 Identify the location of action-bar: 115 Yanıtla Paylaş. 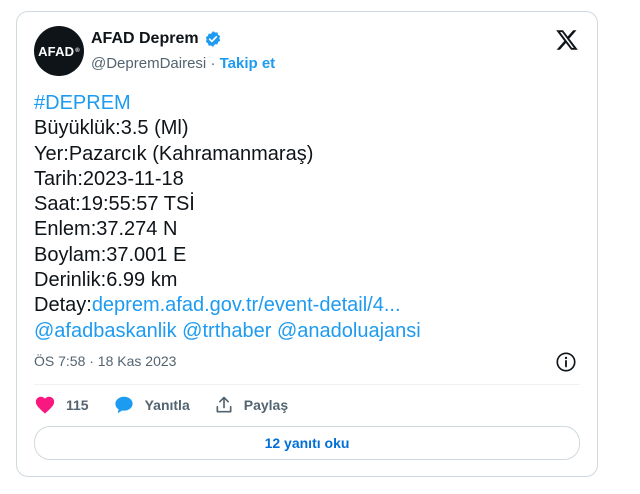
(173, 405).